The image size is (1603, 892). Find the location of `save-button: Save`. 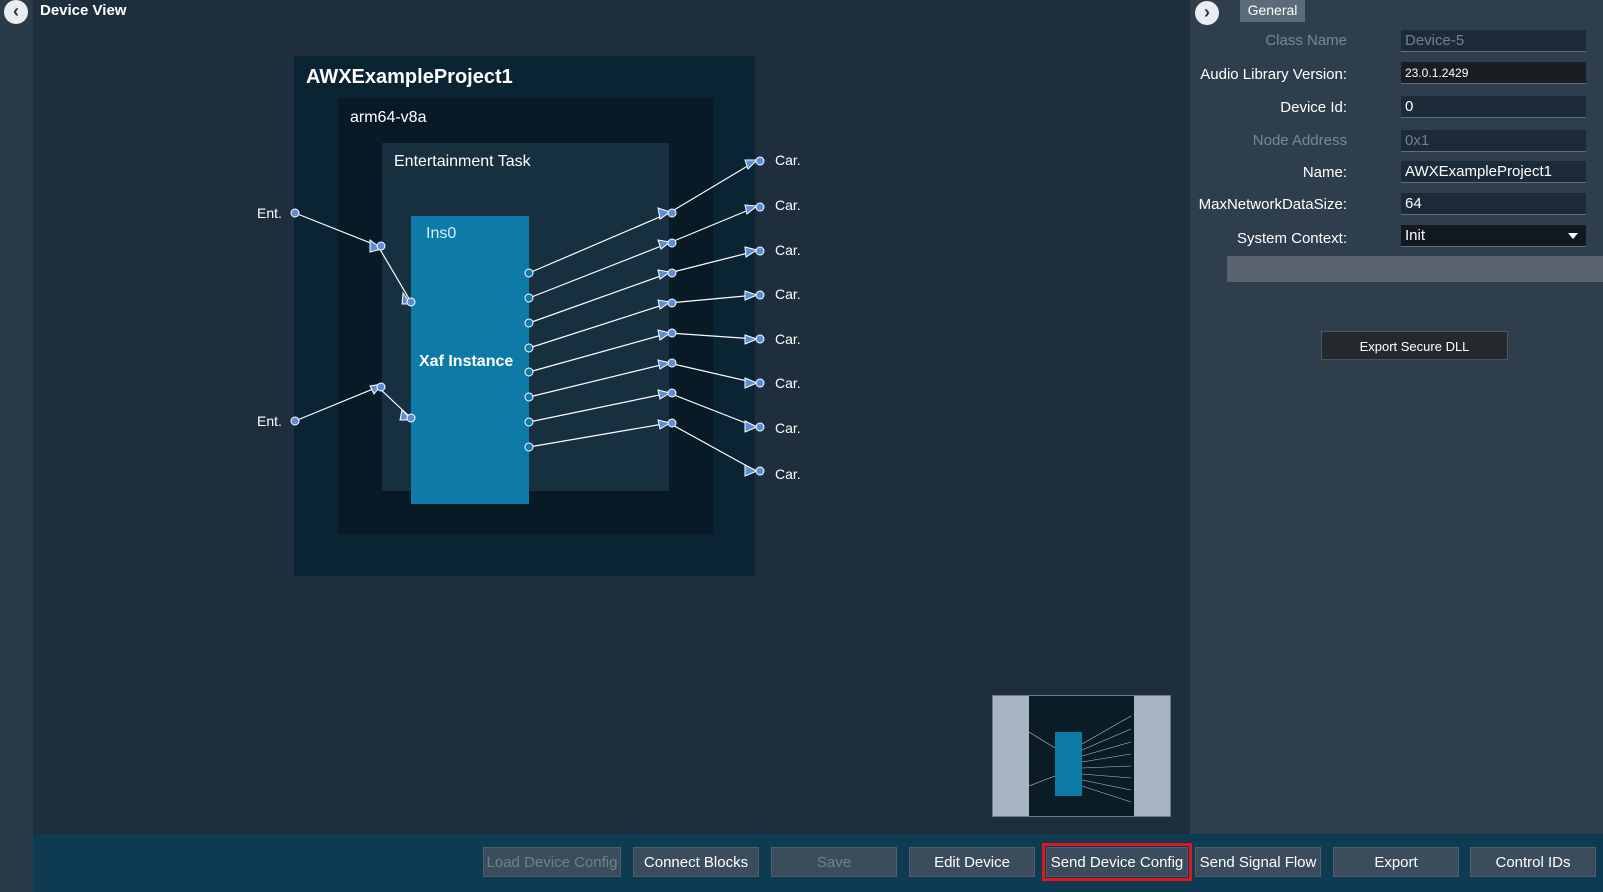

save-button: Save is located at coordinates (834, 862).